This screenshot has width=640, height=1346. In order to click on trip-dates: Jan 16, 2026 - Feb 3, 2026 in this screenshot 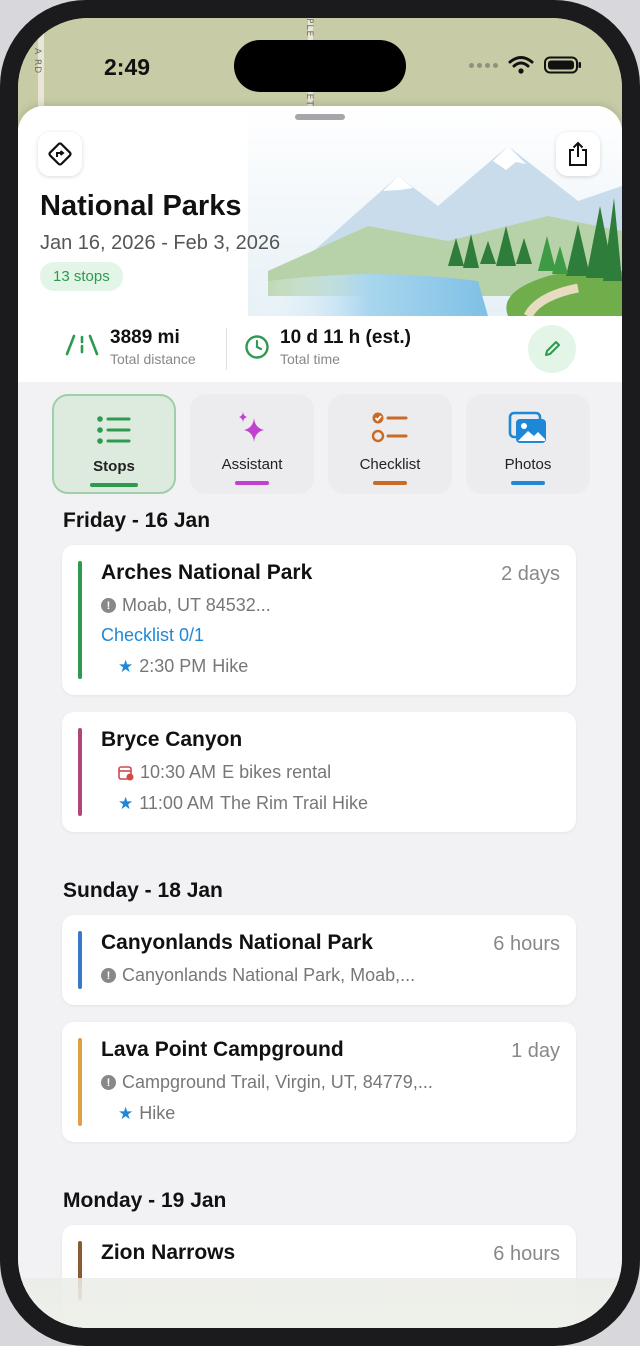, I will do `click(160, 243)`.